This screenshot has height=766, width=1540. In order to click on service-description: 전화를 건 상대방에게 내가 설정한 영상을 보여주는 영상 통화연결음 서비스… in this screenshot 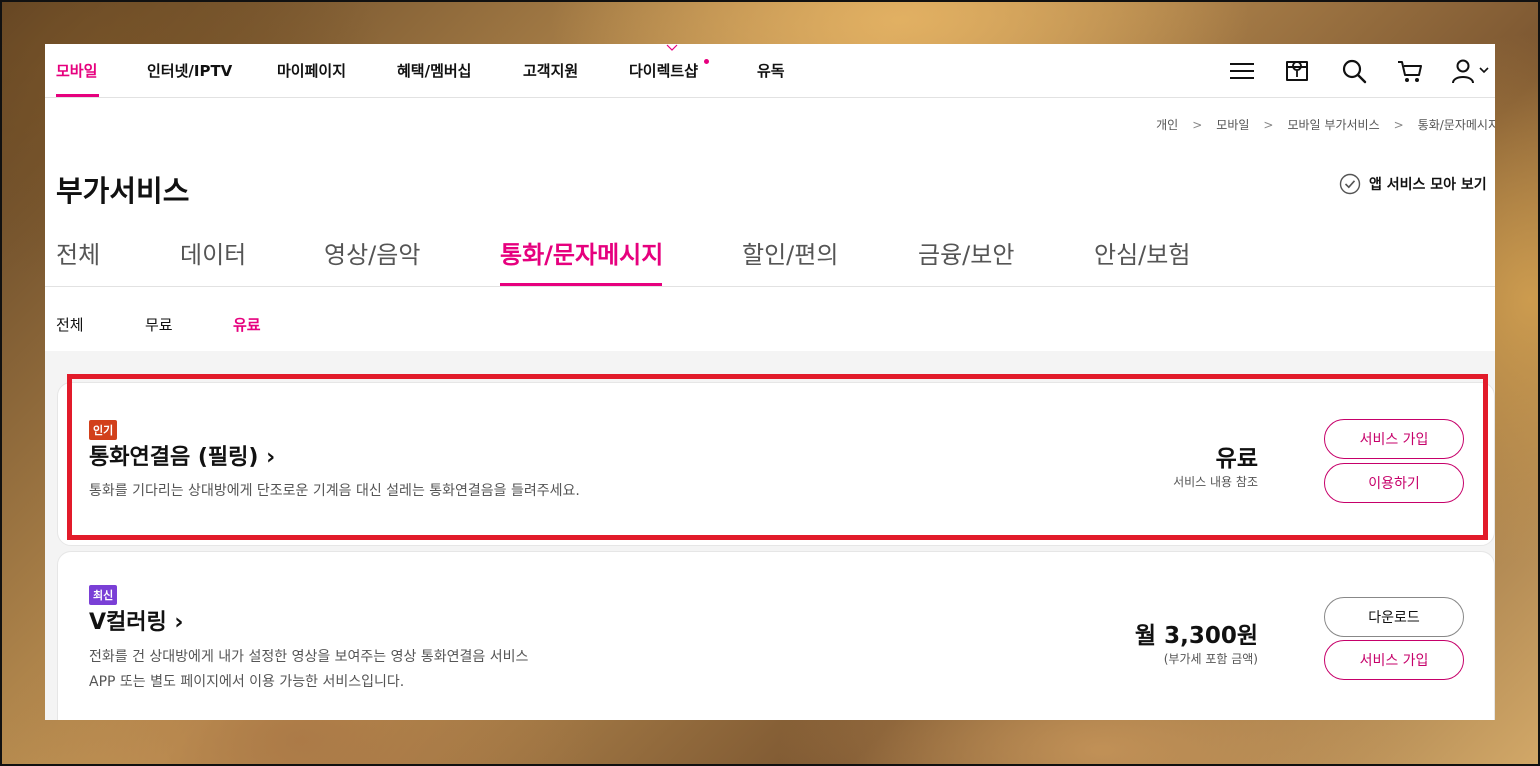, I will do `click(308, 670)`.